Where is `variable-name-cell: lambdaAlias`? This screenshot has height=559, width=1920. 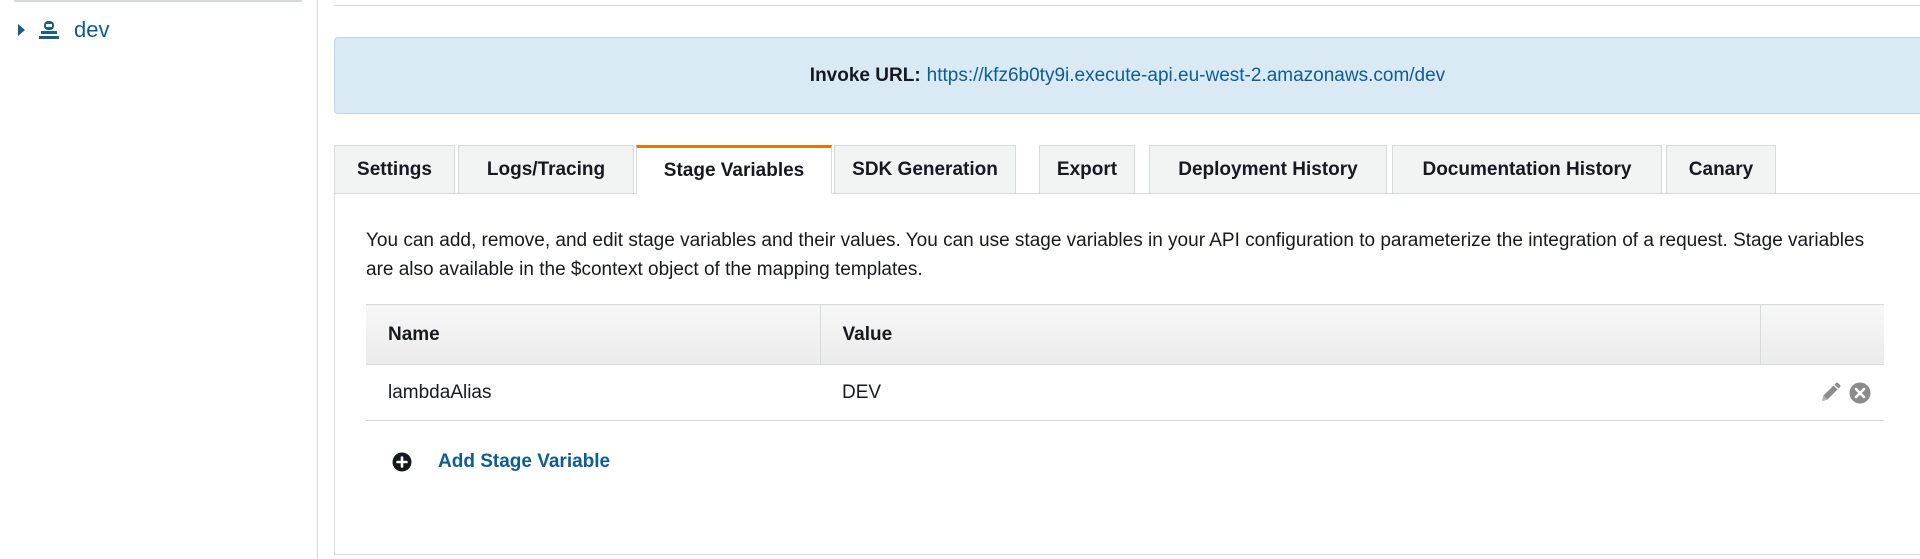
variable-name-cell: lambdaAlias is located at coordinates (593, 392).